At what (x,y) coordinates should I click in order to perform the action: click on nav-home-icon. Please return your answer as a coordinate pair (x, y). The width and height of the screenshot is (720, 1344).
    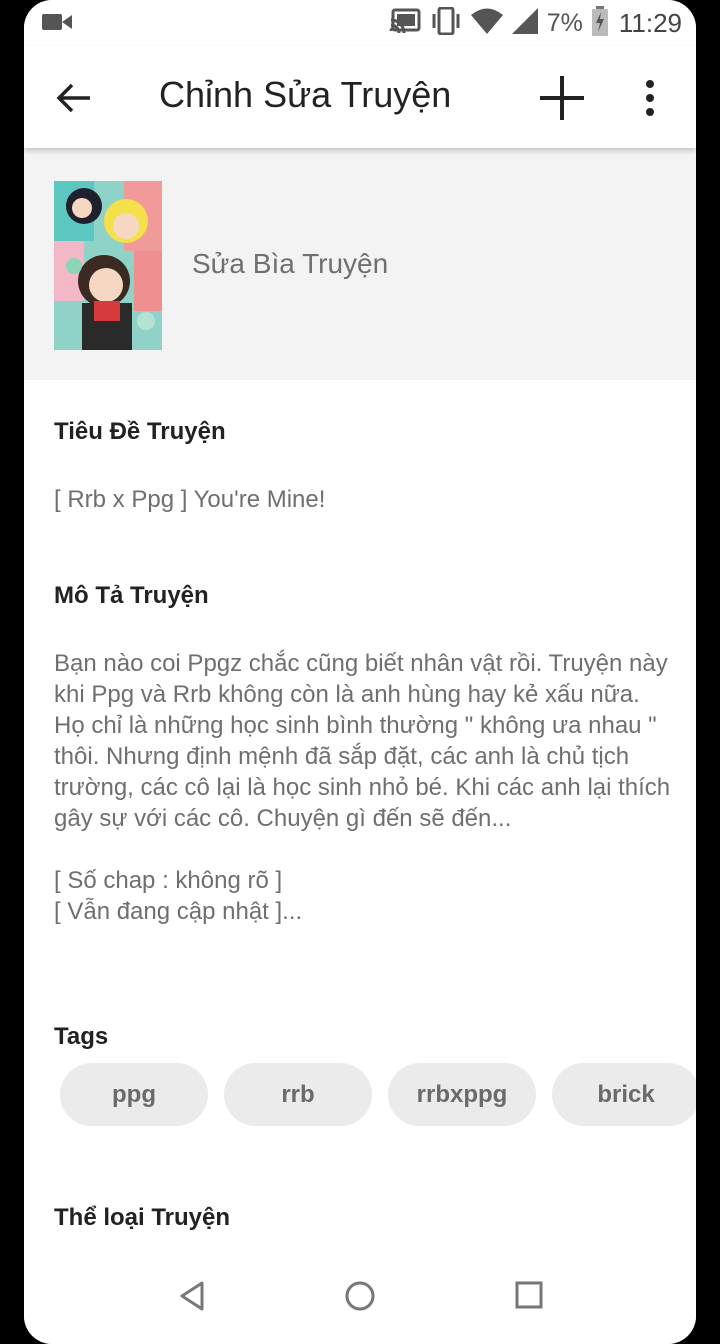
    Looking at the image, I should click on (360, 1298).